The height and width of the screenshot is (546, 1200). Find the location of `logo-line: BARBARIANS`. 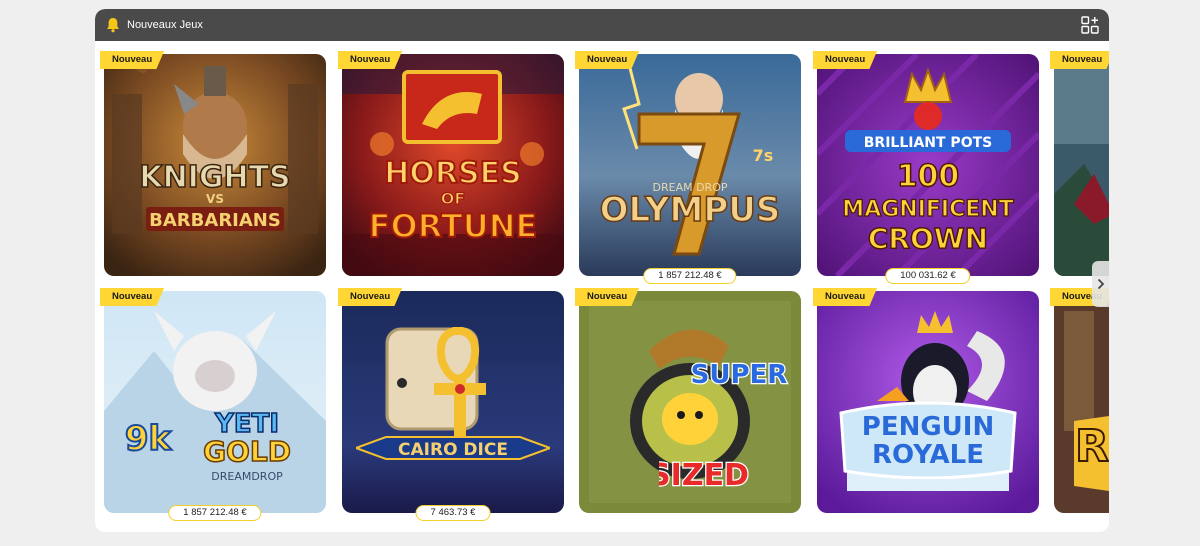

logo-line: BARBARIANS is located at coordinates (215, 220).